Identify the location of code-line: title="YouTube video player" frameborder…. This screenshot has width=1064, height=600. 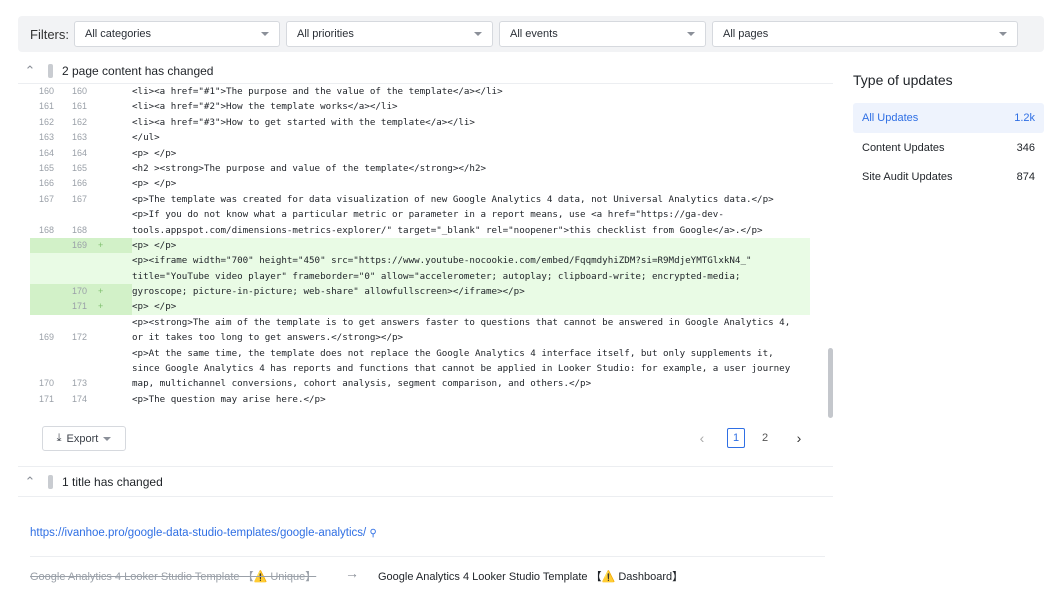
(436, 276).